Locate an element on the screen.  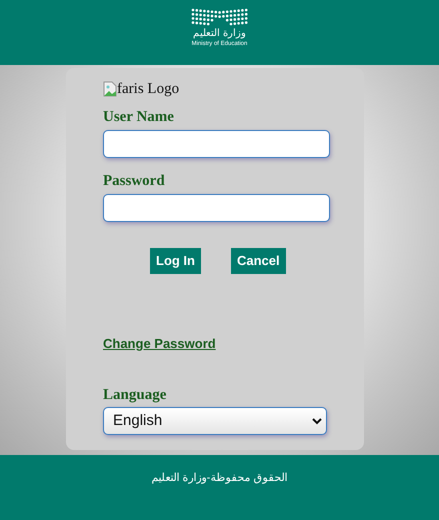
field-label: Password is located at coordinates (134, 181).